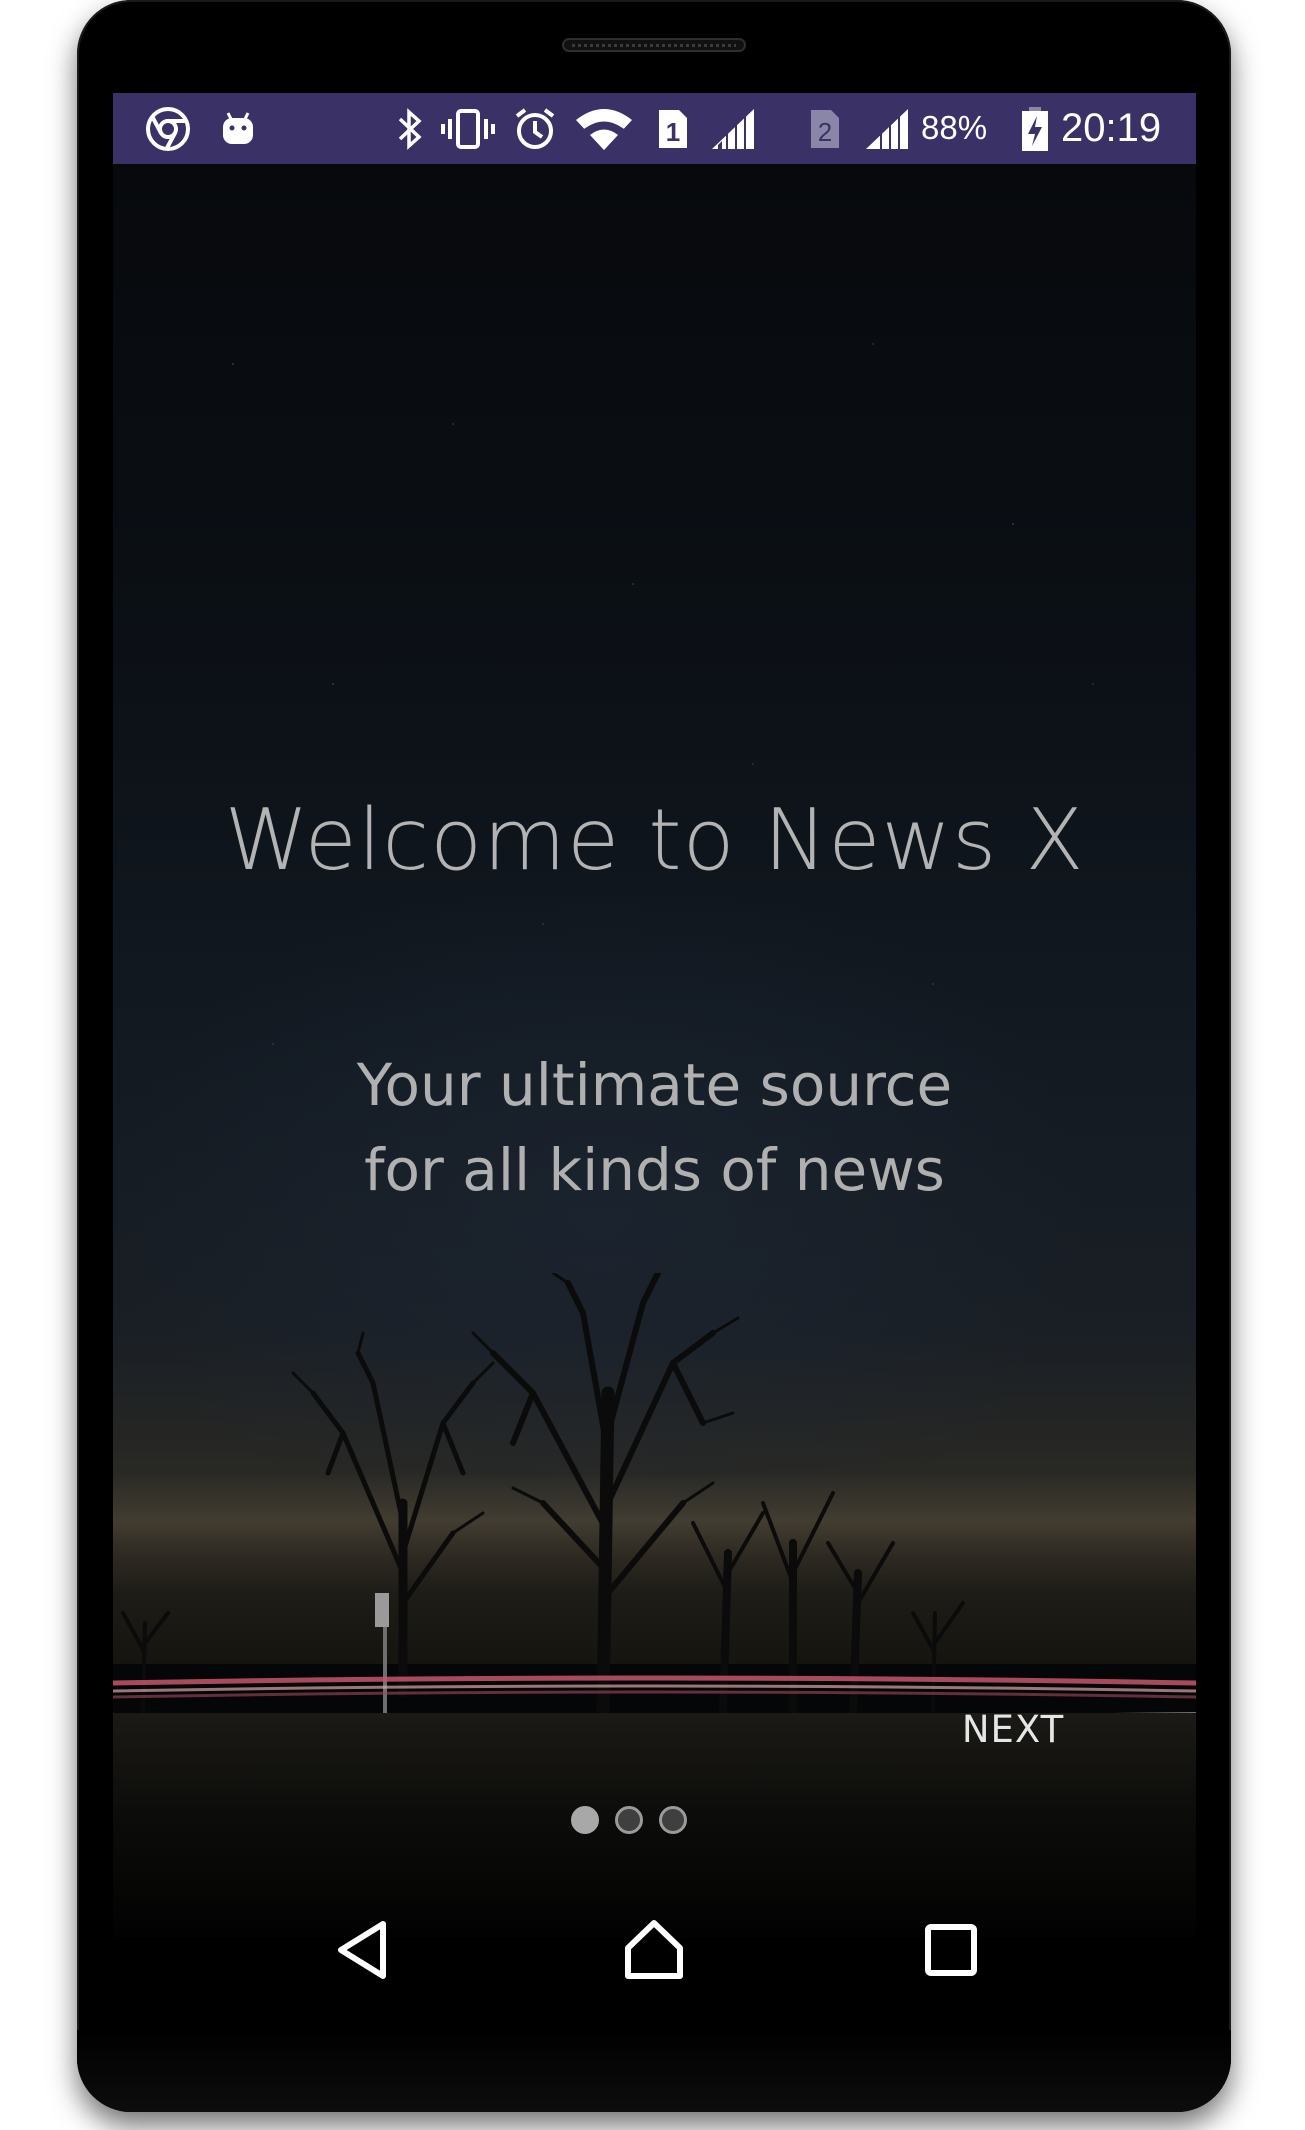 Image resolution: width=1305 pixels, height=2130 pixels. Describe the element at coordinates (1013, 1730) in the screenshot. I see `next-button: NEXT` at that location.